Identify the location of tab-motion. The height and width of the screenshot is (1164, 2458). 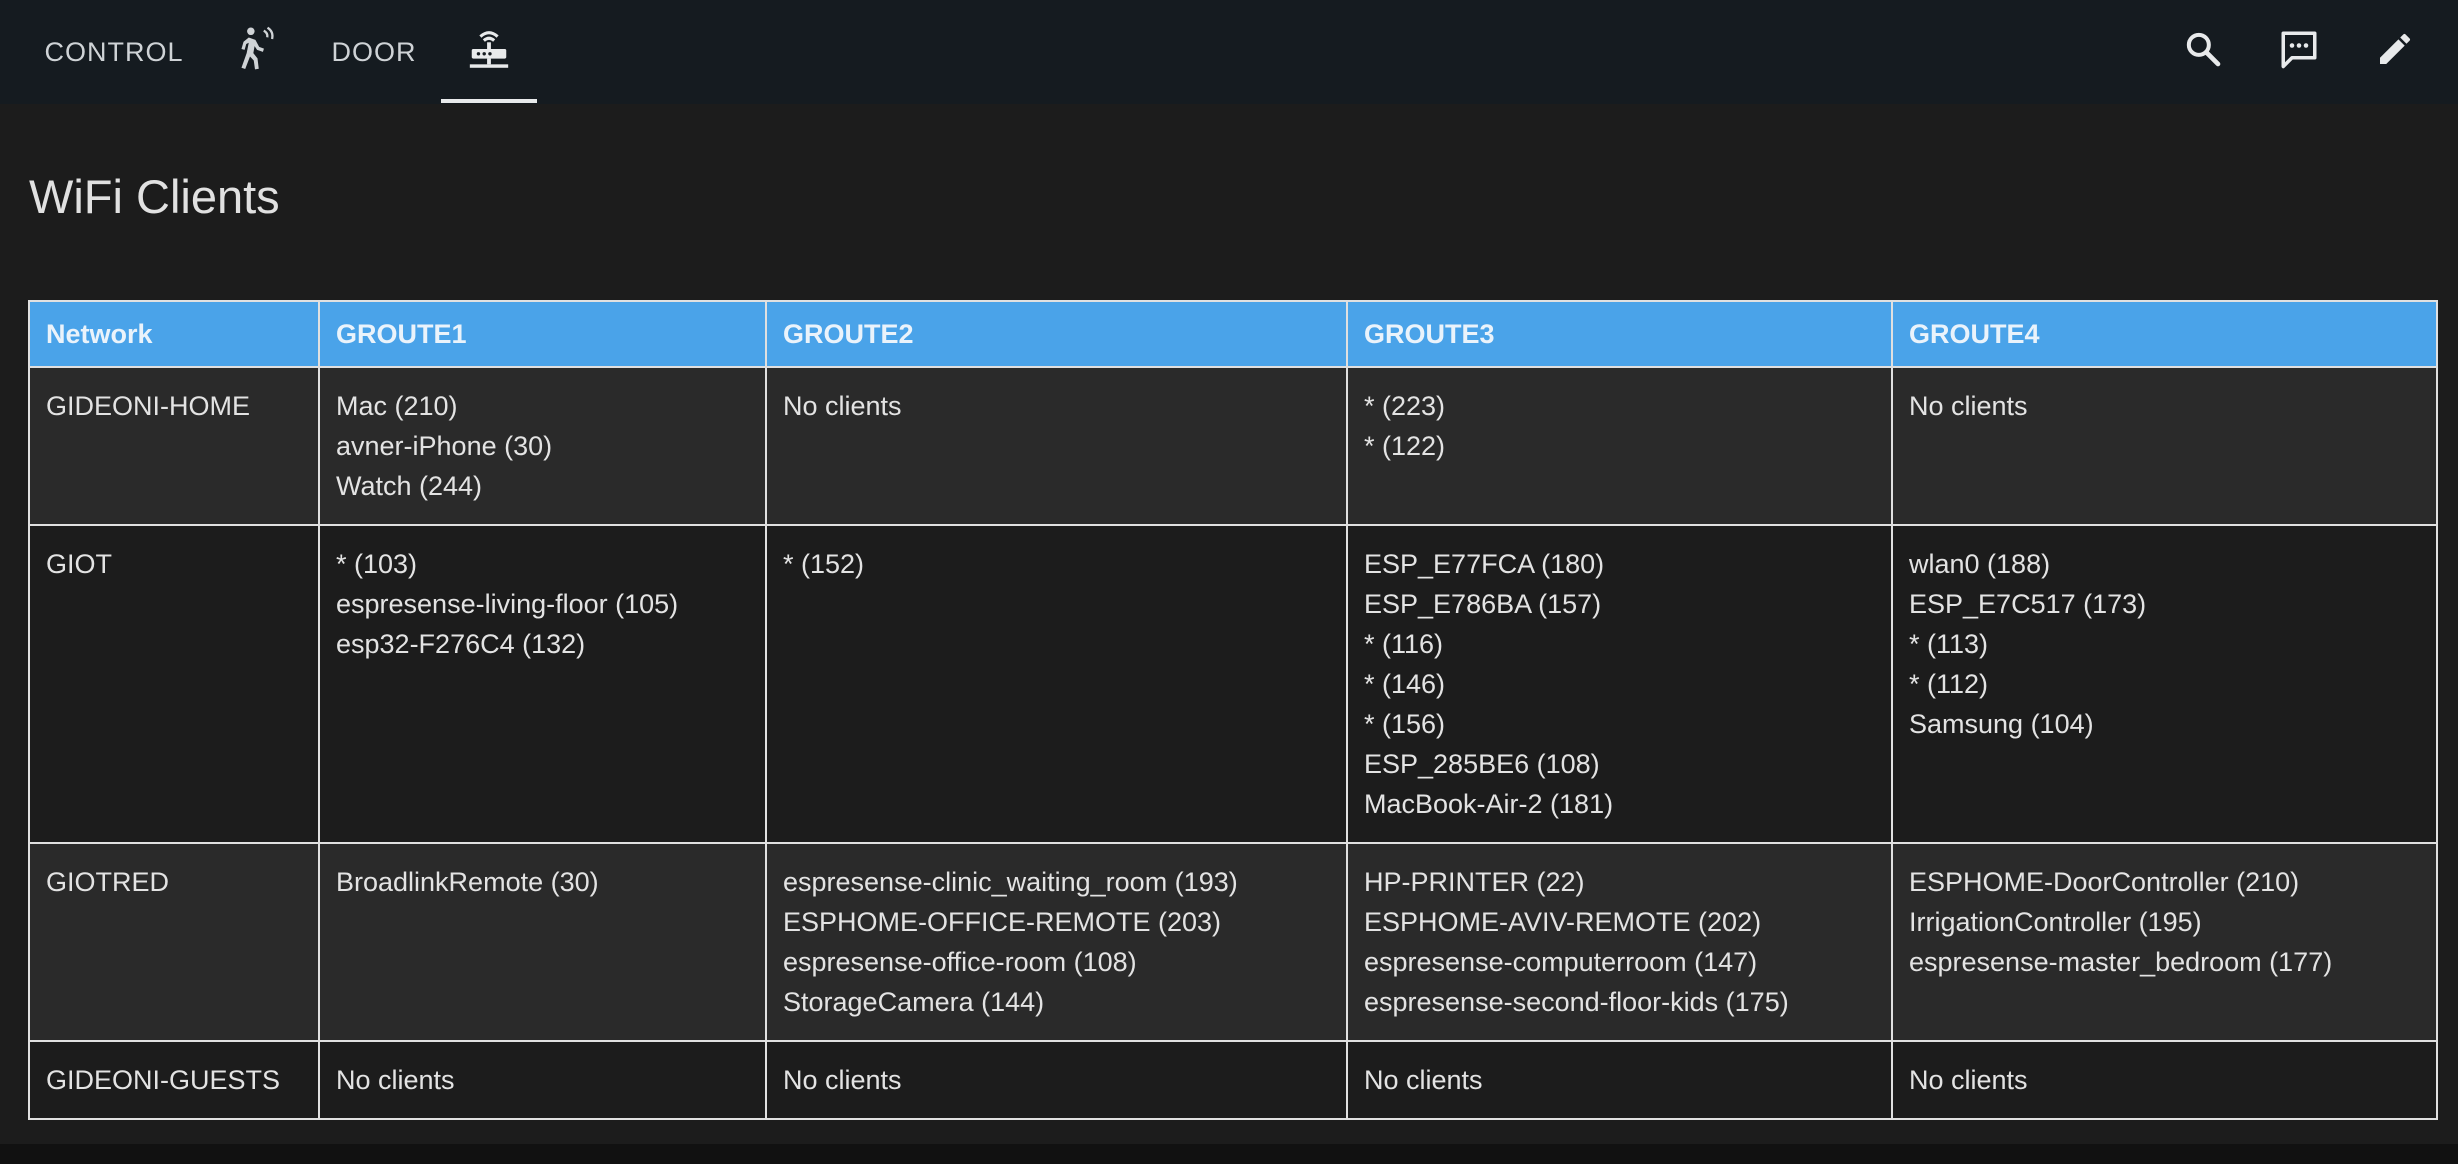
(255, 52).